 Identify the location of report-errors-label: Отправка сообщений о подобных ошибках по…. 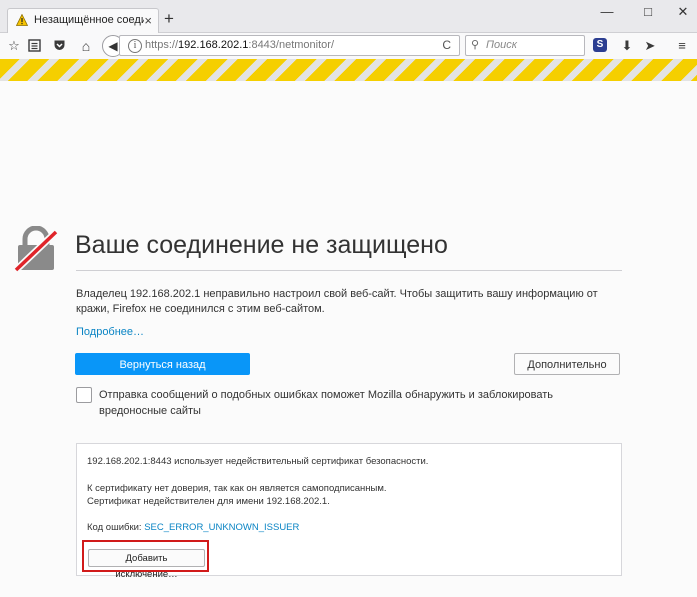
(326, 403).